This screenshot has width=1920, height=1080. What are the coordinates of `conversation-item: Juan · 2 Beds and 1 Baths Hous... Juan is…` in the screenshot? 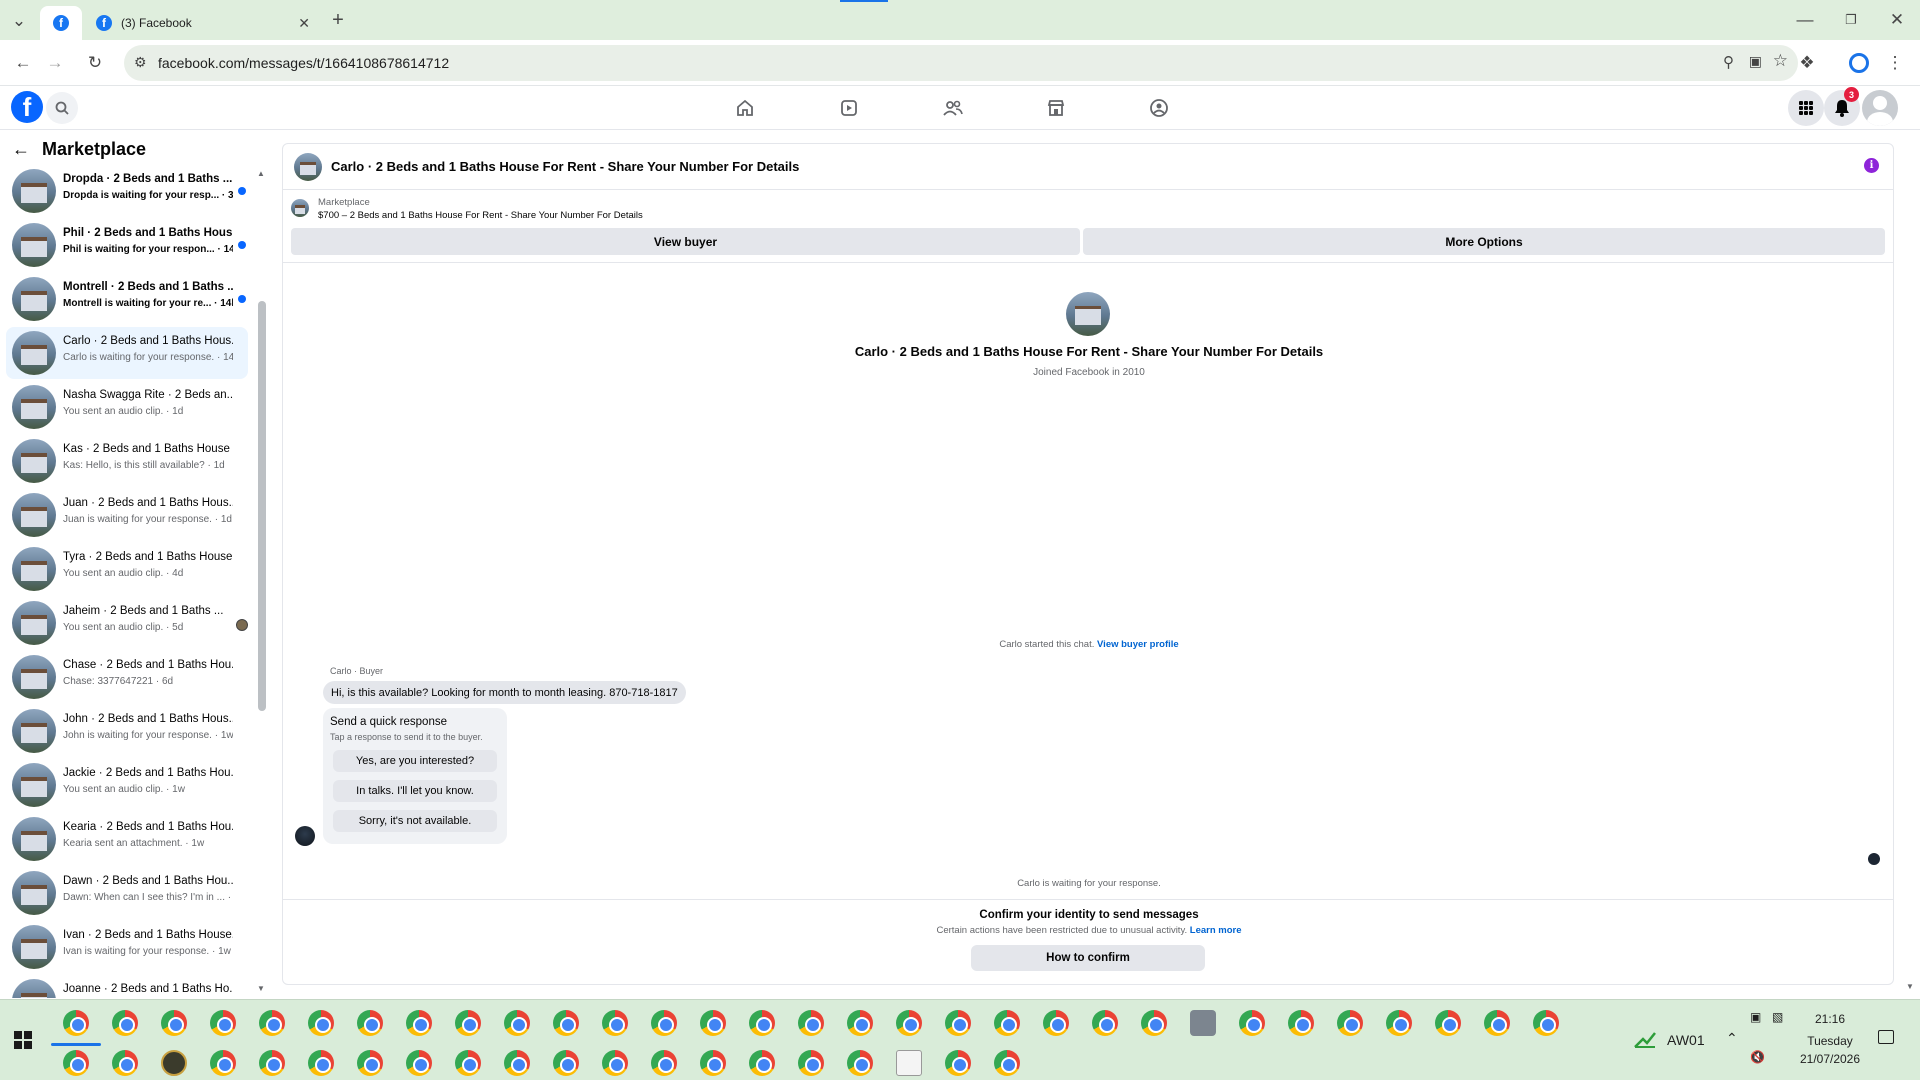 It's located at (127, 515).